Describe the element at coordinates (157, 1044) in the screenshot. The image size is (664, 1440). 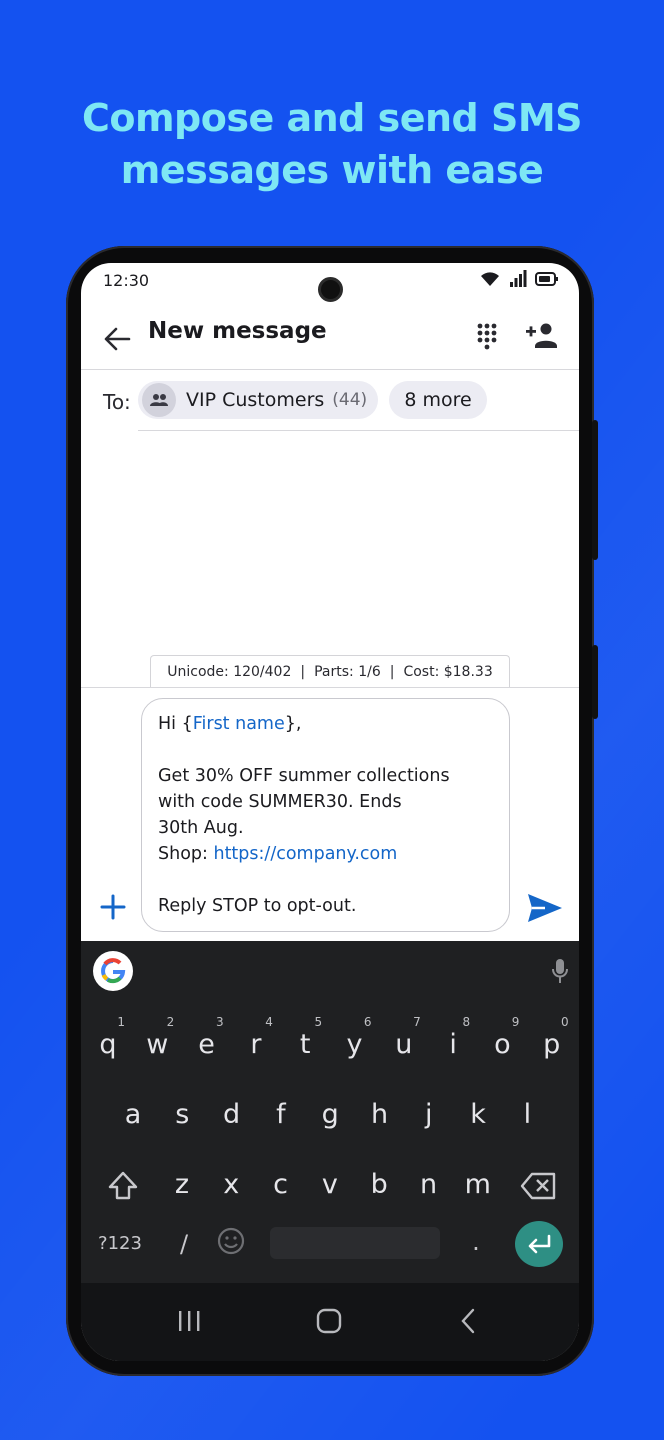
I see `key-w: w2` at that location.